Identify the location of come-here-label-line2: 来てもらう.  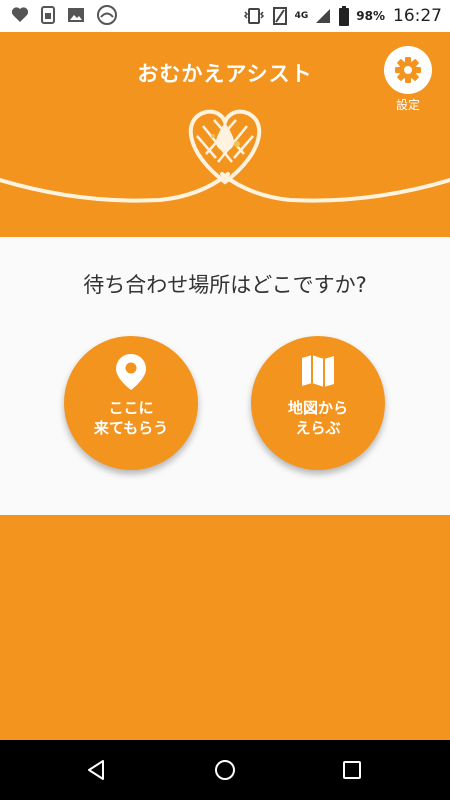
(131, 428).